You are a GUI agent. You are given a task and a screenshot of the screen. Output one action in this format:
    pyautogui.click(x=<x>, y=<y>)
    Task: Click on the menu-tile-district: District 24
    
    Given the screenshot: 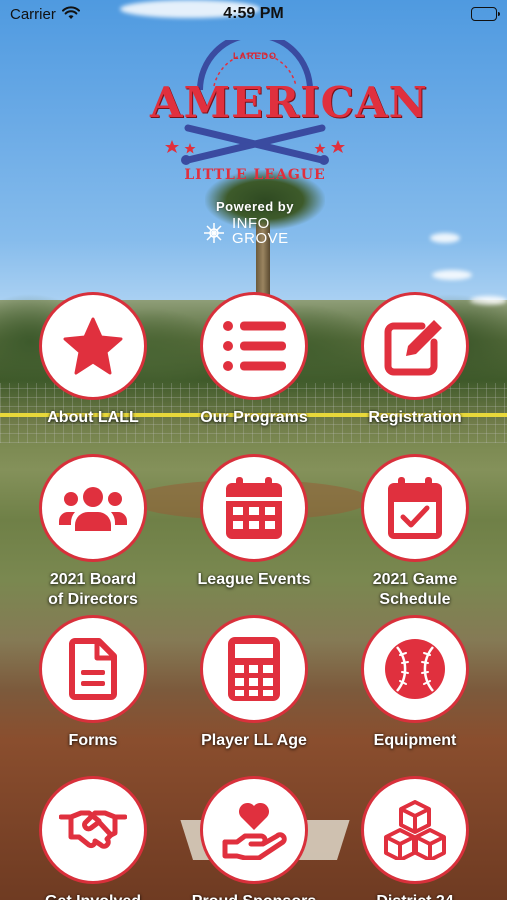 What is the action you would take?
    pyautogui.click(x=415, y=838)
    